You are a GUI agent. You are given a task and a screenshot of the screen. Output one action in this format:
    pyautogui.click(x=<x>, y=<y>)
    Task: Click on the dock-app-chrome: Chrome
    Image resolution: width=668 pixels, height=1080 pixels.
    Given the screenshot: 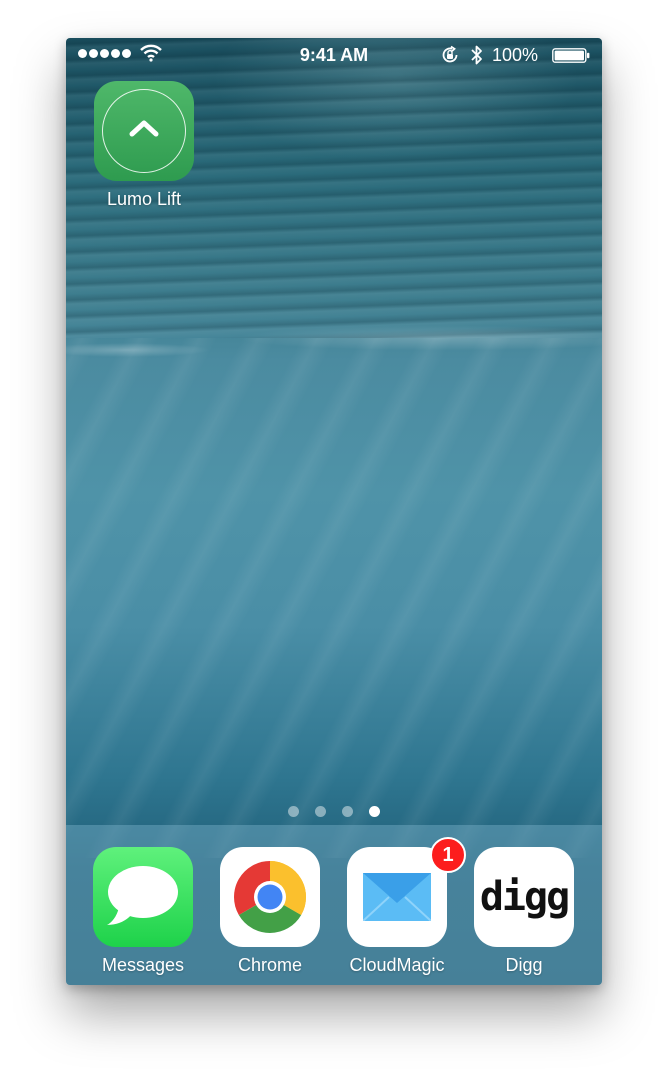 What is the action you would take?
    pyautogui.click(x=270, y=911)
    